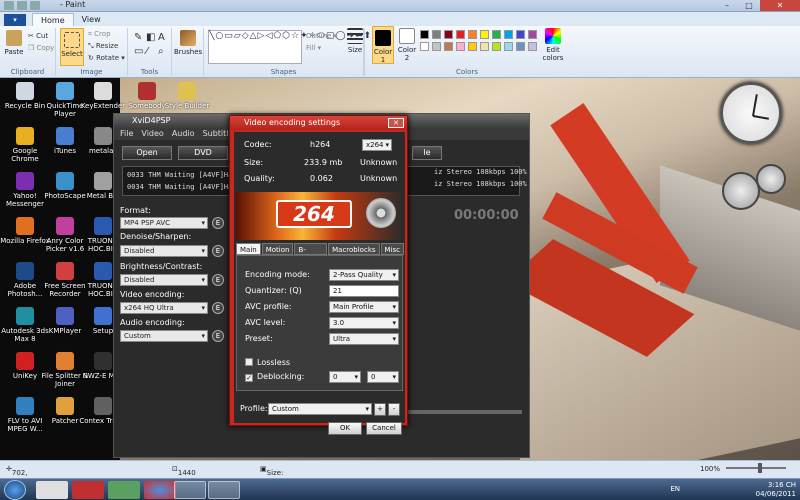 Image resolution: width=800 pixels, height=500 pixels. I want to click on desktop-icon: KeyExtender, so click(103, 96).